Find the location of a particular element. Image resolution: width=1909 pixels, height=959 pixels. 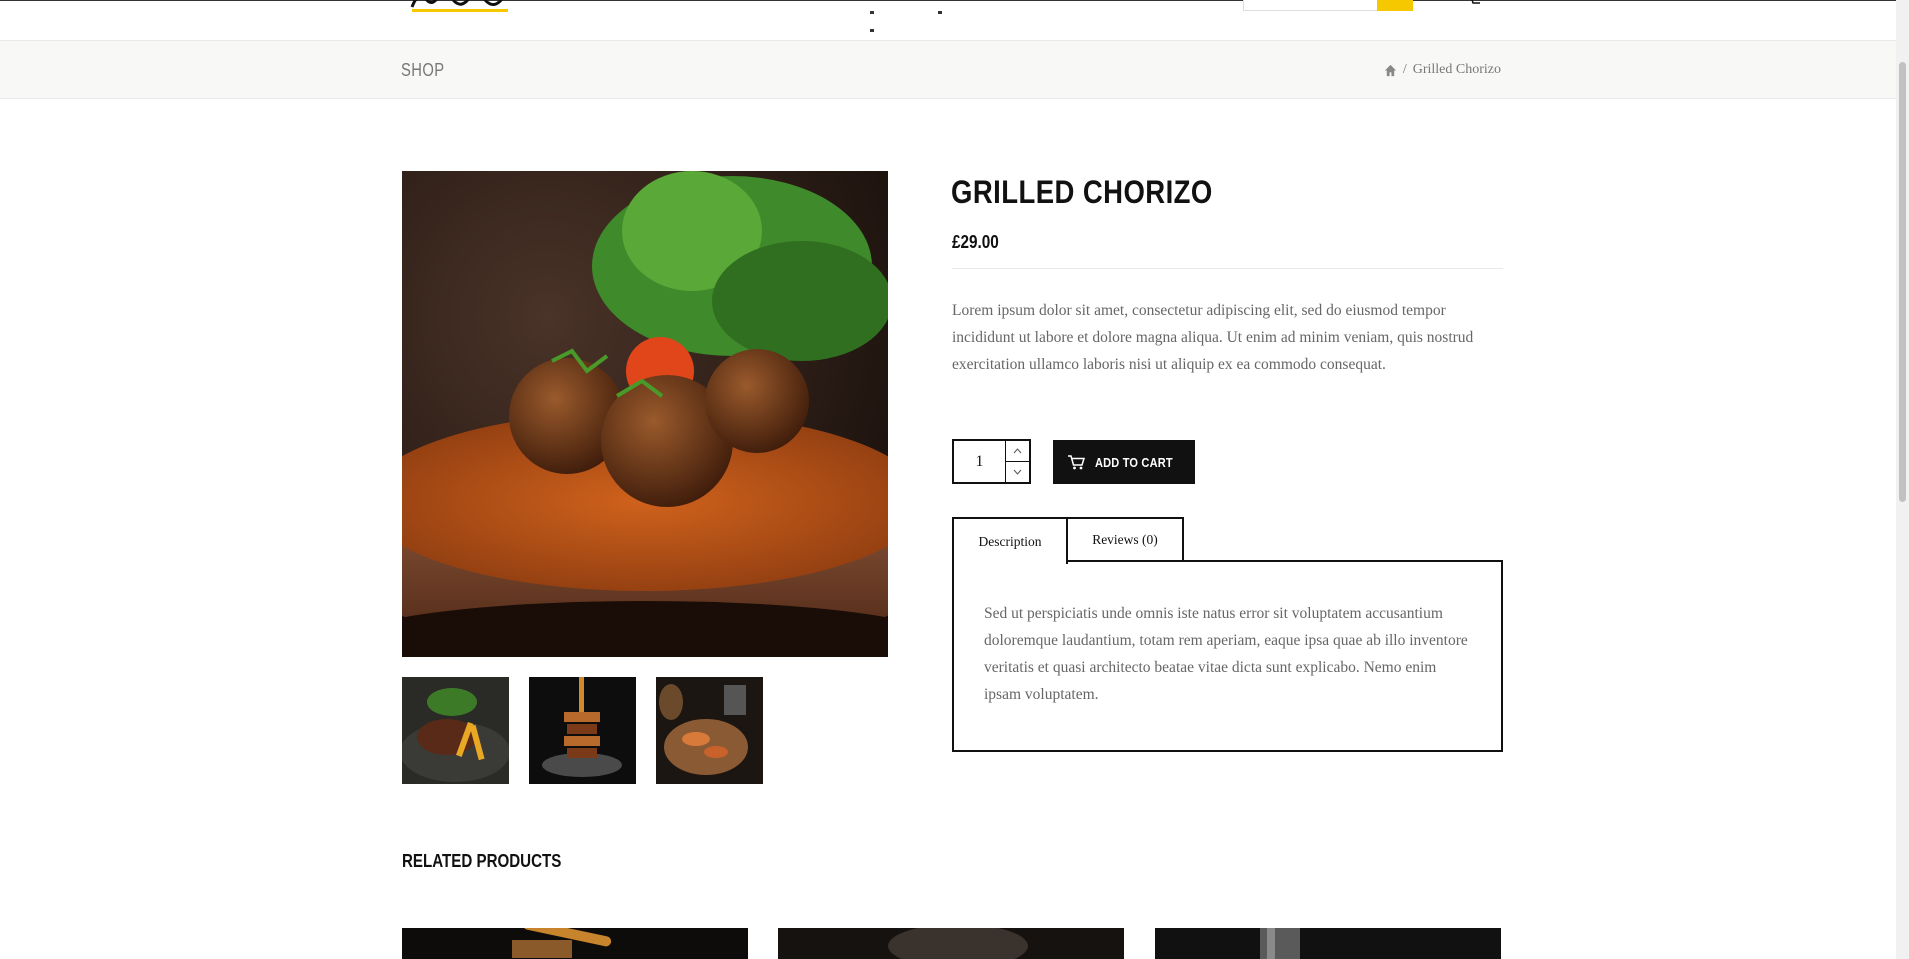

add-to-cart-button: ADD TO CART is located at coordinates (1124, 462).